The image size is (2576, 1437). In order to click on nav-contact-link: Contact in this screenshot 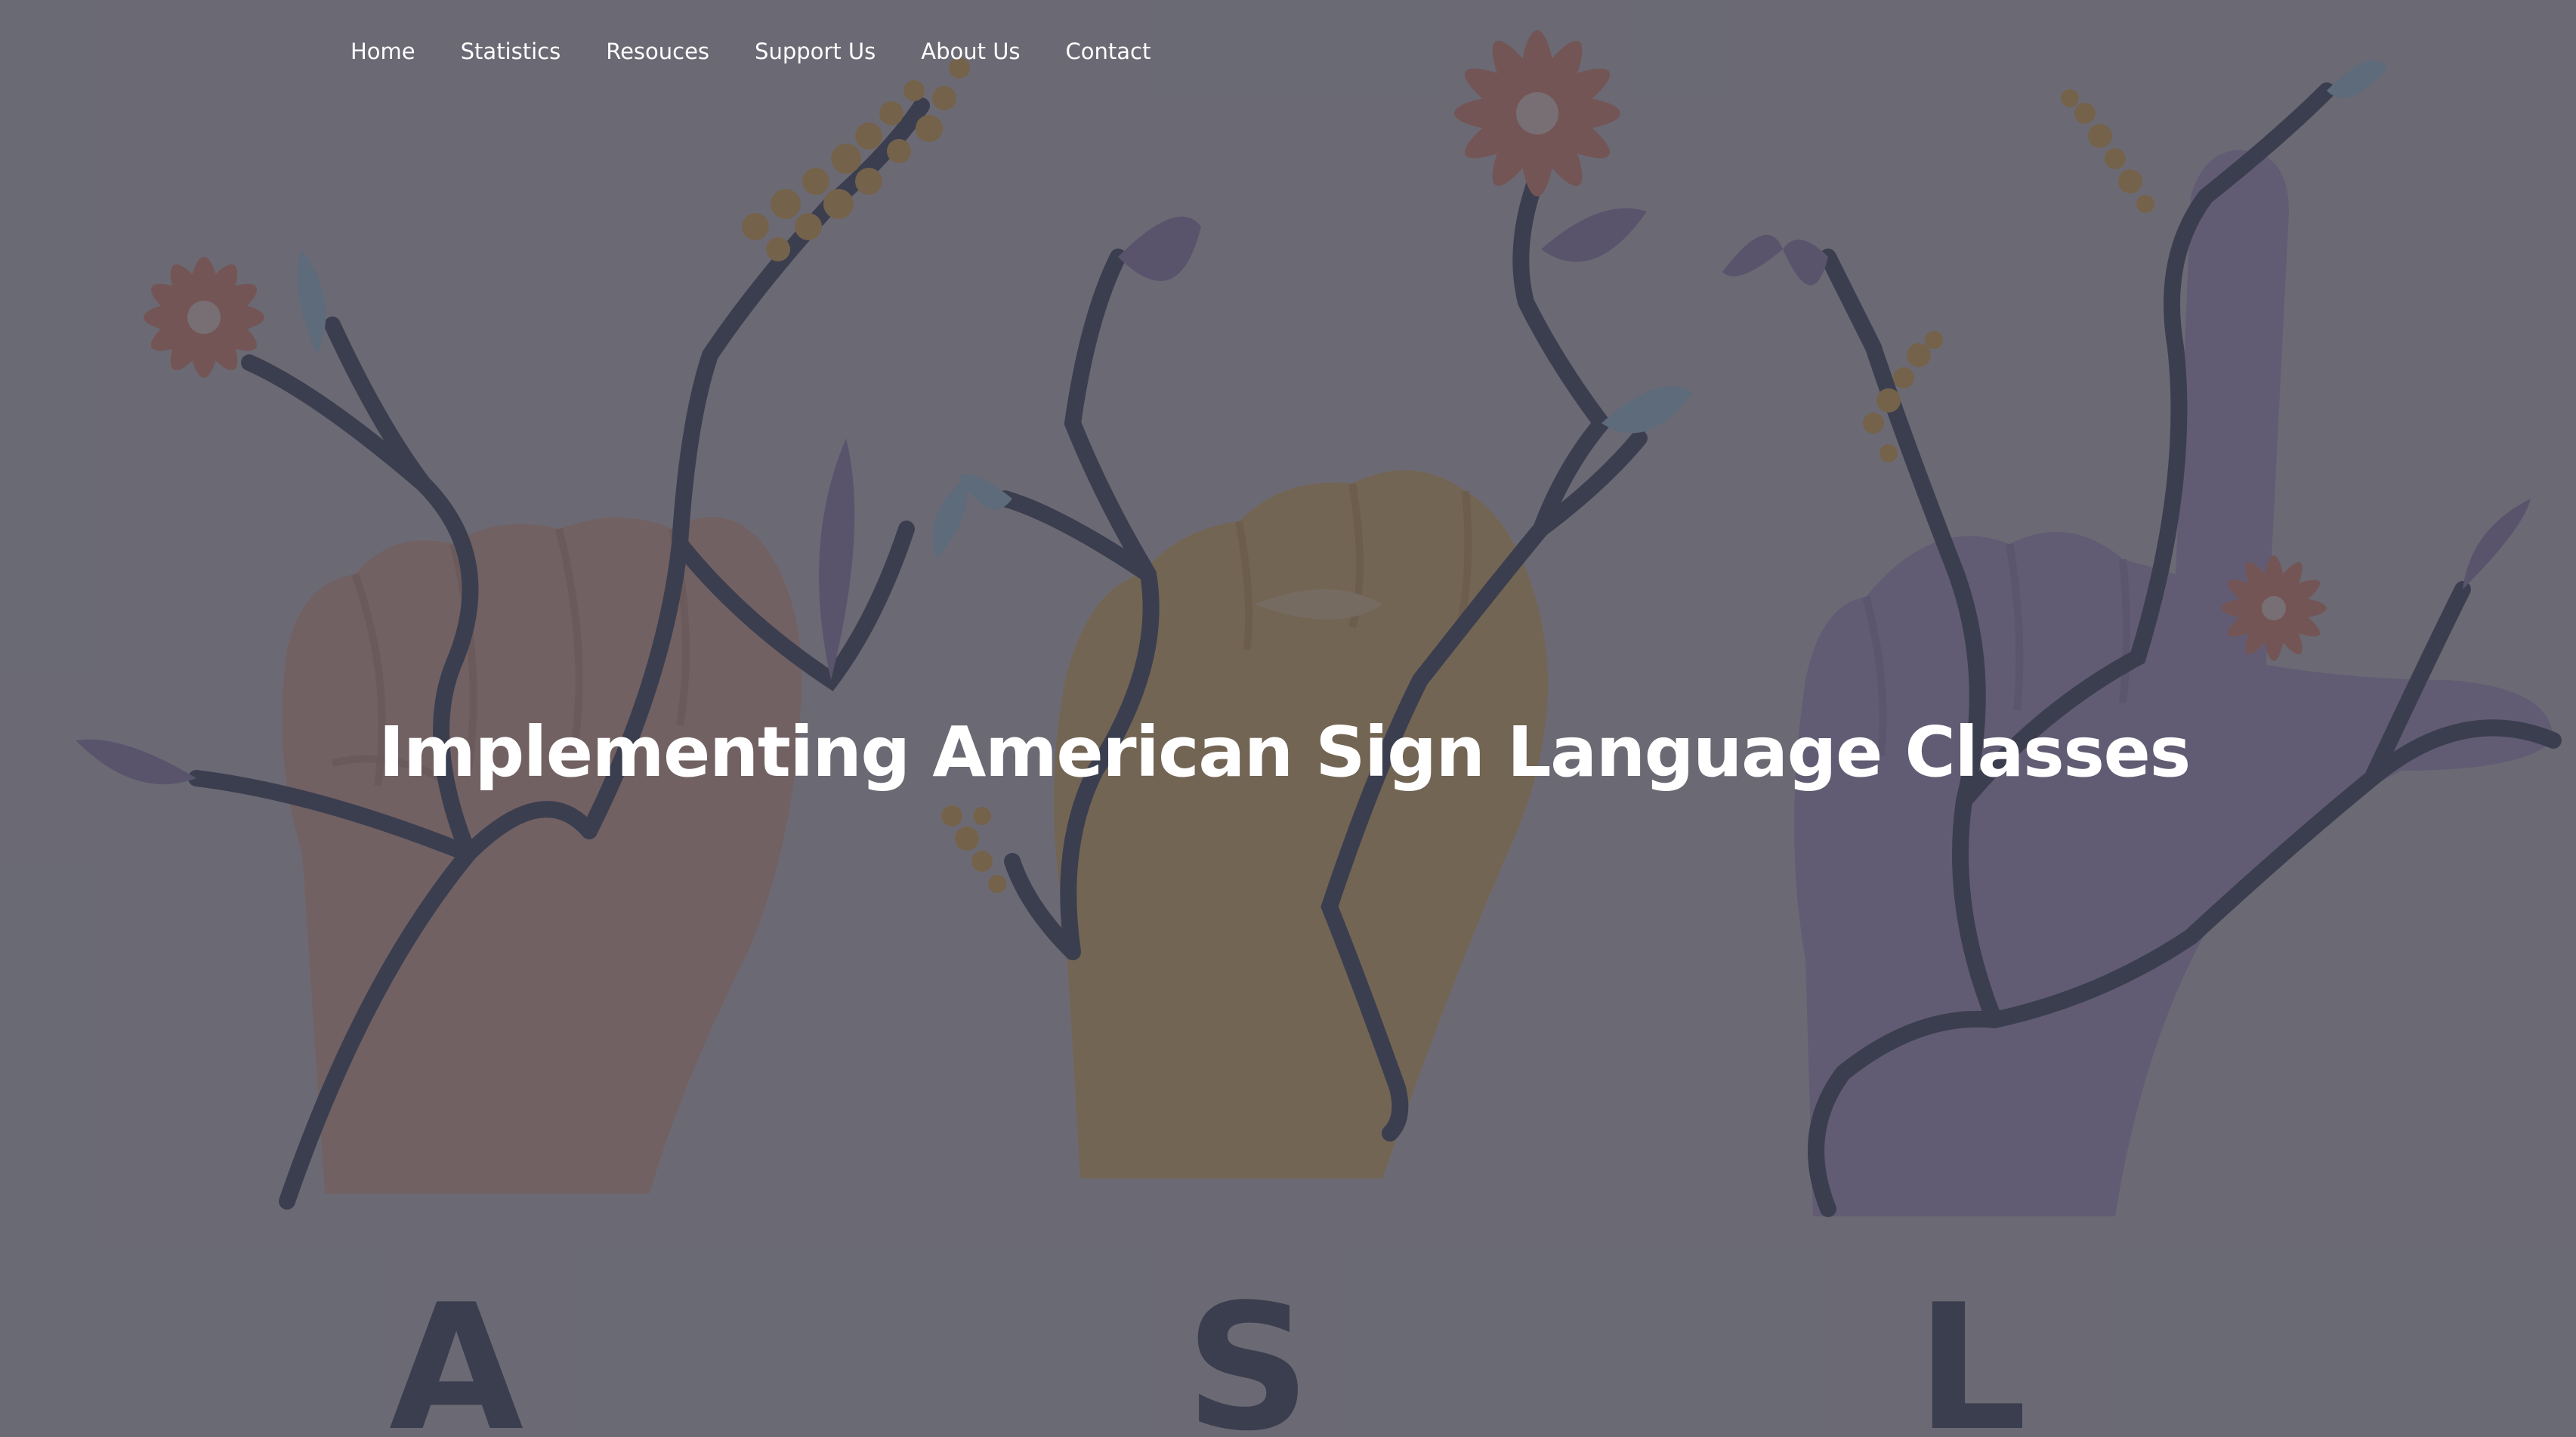, I will do `click(1108, 51)`.